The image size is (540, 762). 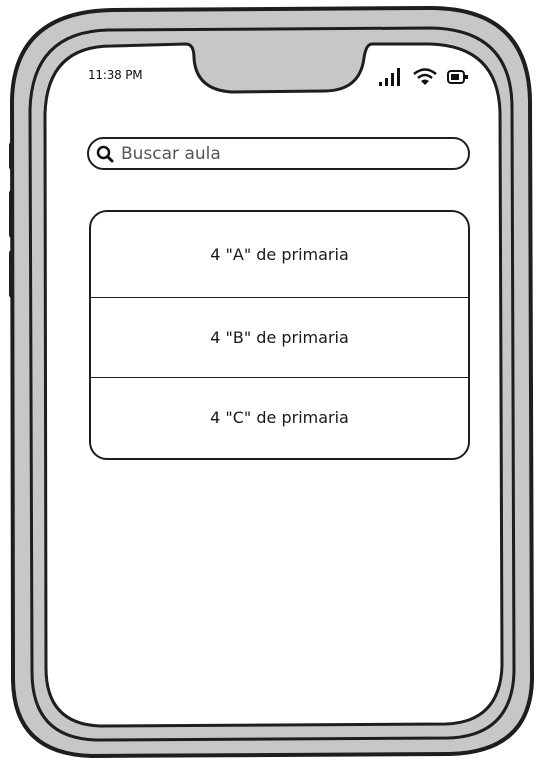 I want to click on classroom-label: 4 "B" de primaria, so click(x=279, y=337).